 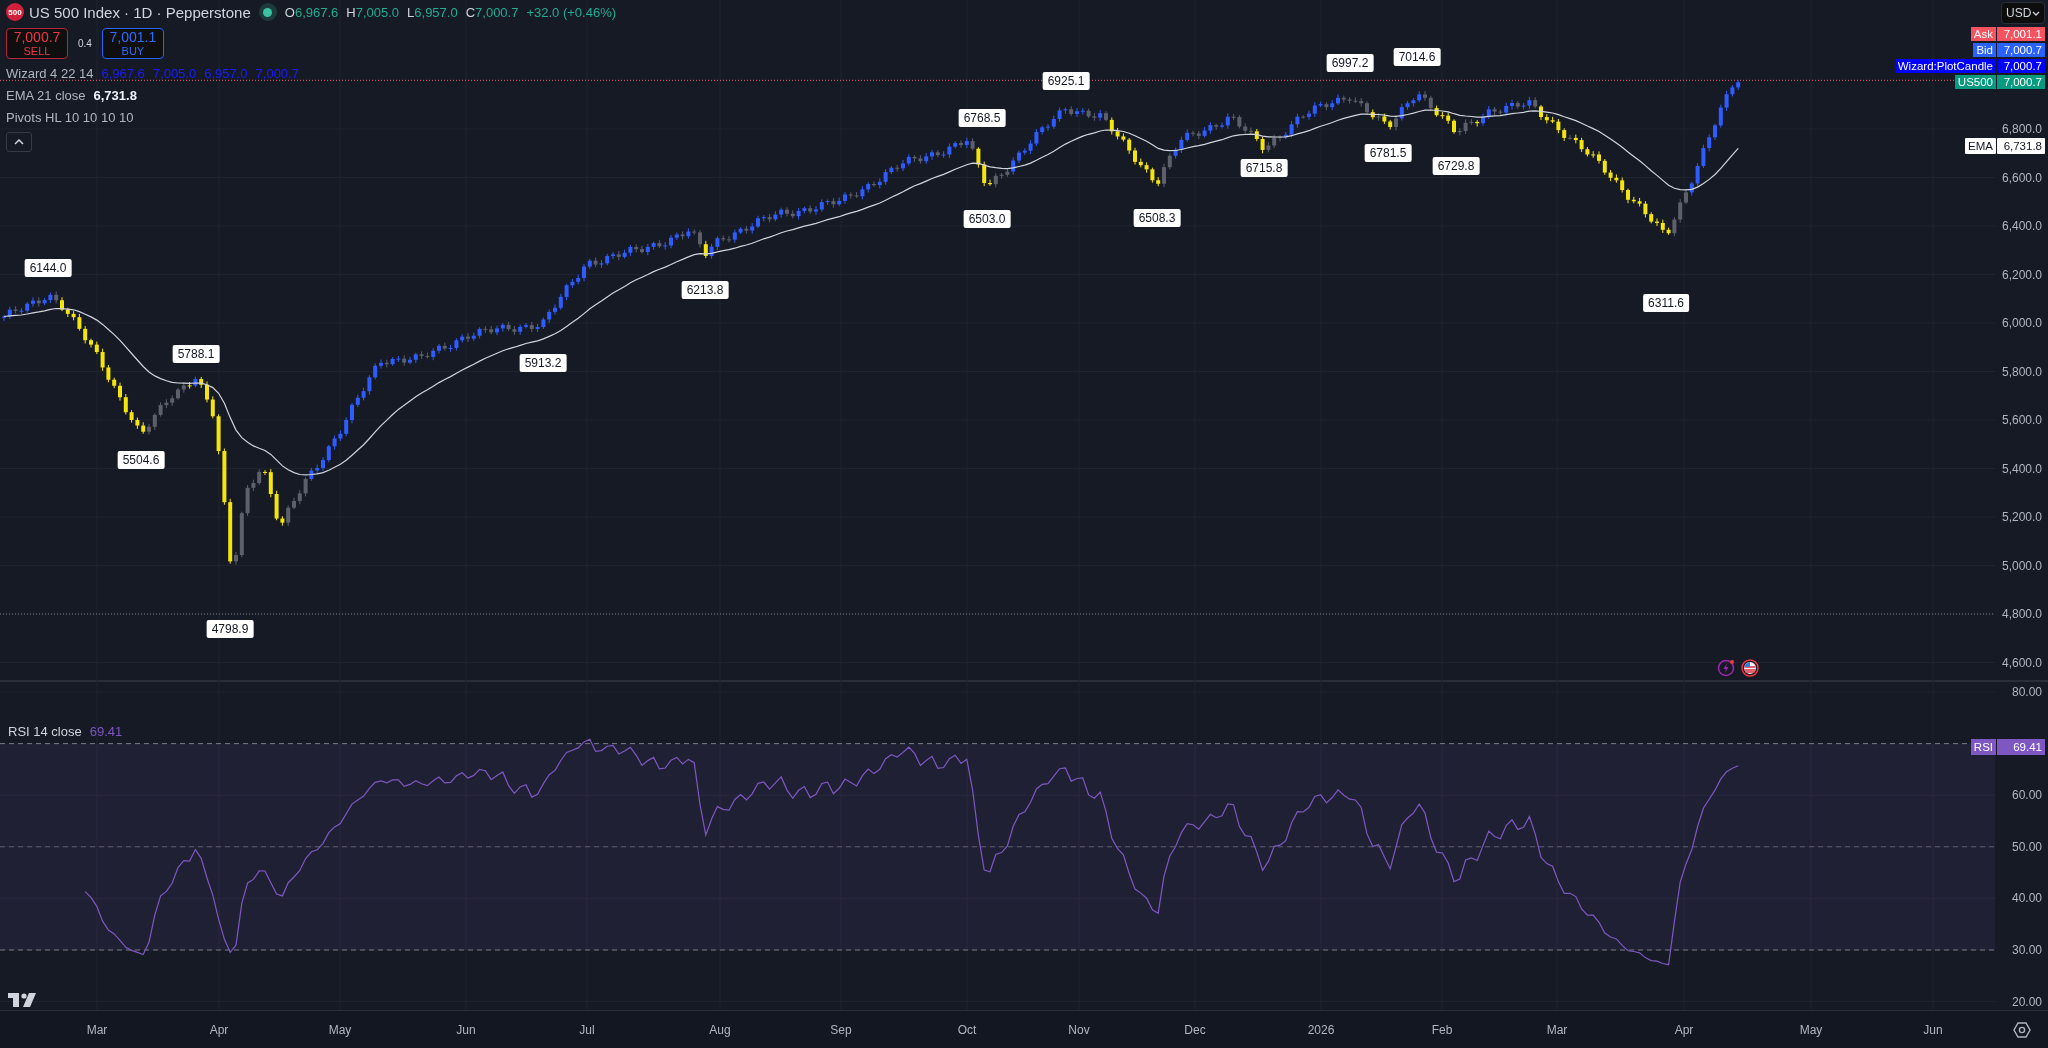 I want to click on symbol-logo: 500, so click(x=15, y=12).